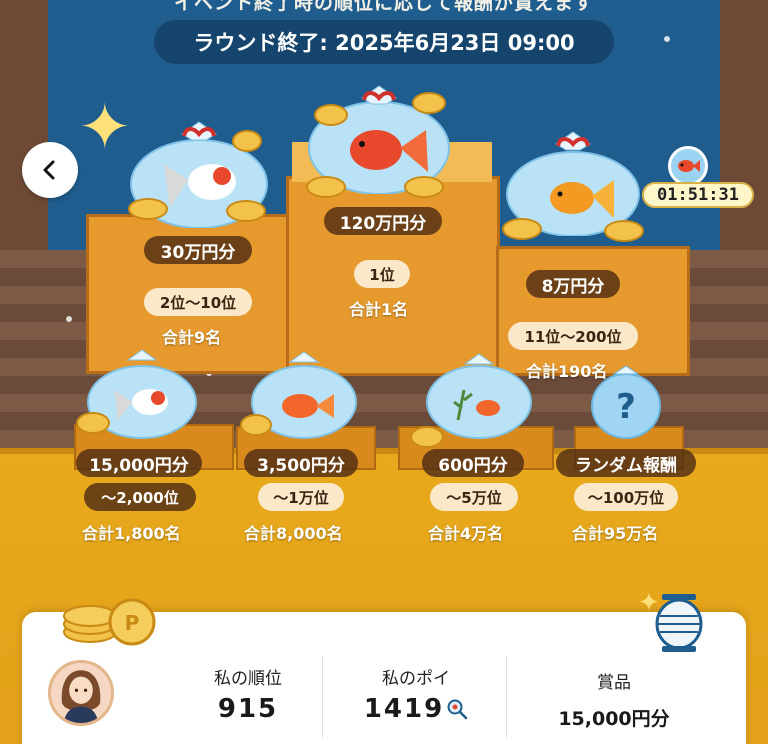  What do you see at coordinates (474, 497) in the screenshot?
I see `prize-rank-6: 〜5万位` at bounding box center [474, 497].